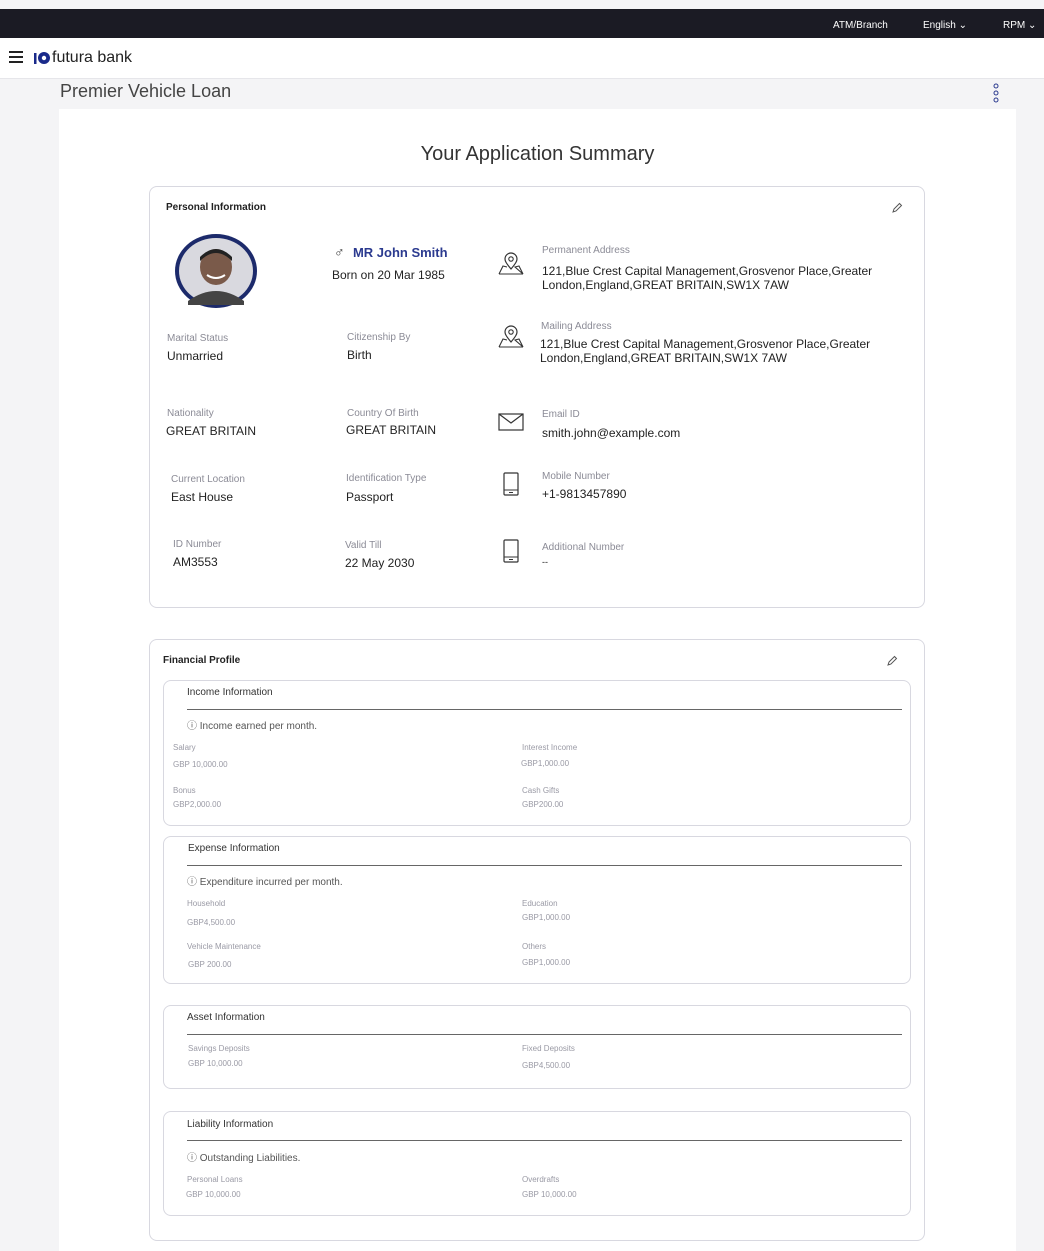  What do you see at coordinates (897, 210) in the screenshot?
I see `edit-personal-icon` at bounding box center [897, 210].